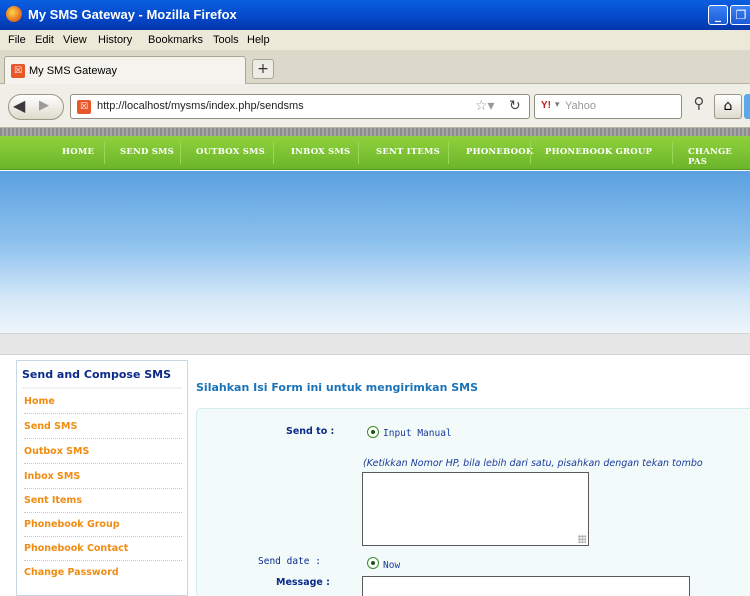 This screenshot has width=750, height=596. Describe the element at coordinates (546, 105) in the screenshot. I see `yahoo-logo-icon: Y!` at that location.